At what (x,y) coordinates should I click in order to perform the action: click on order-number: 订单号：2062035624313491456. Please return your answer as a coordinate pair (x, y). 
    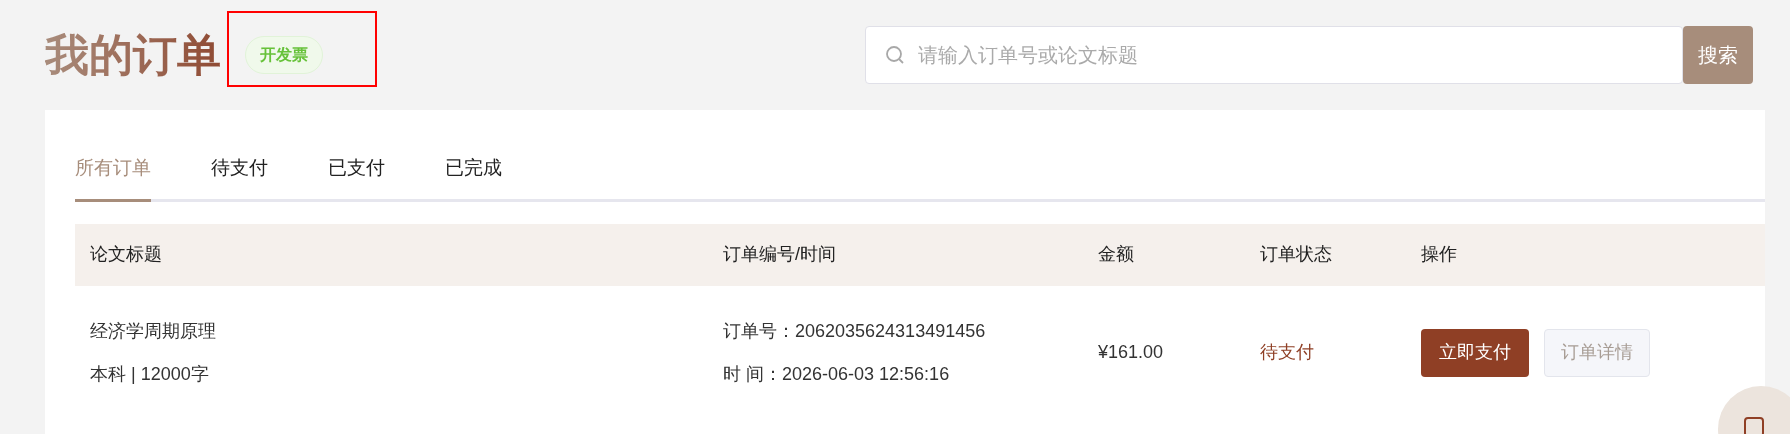
    Looking at the image, I should click on (855, 331).